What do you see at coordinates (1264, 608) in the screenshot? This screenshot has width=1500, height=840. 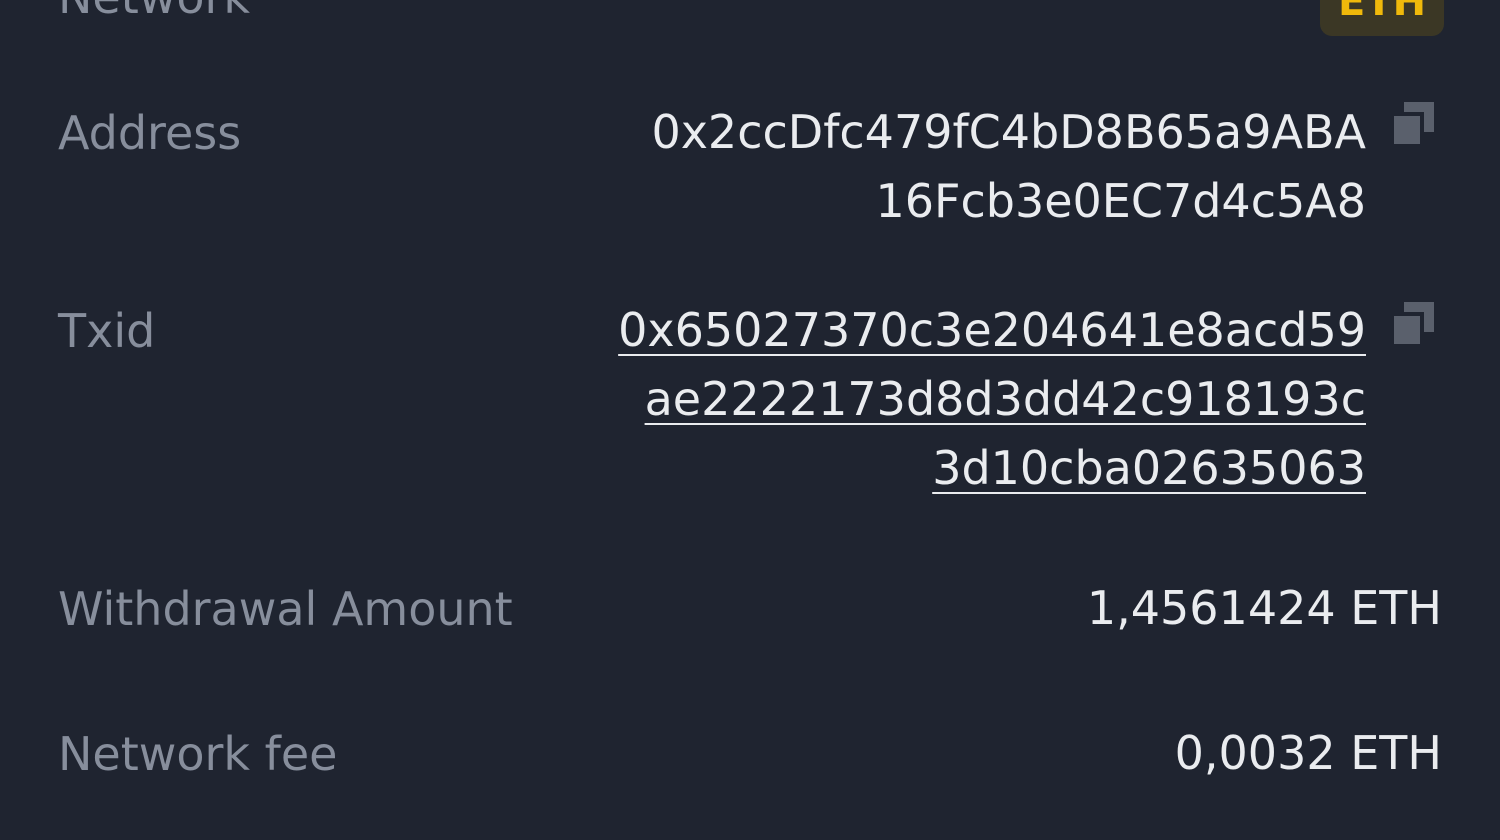 I see `withdrawal-amount-value: 1,4561424 ETH` at bounding box center [1264, 608].